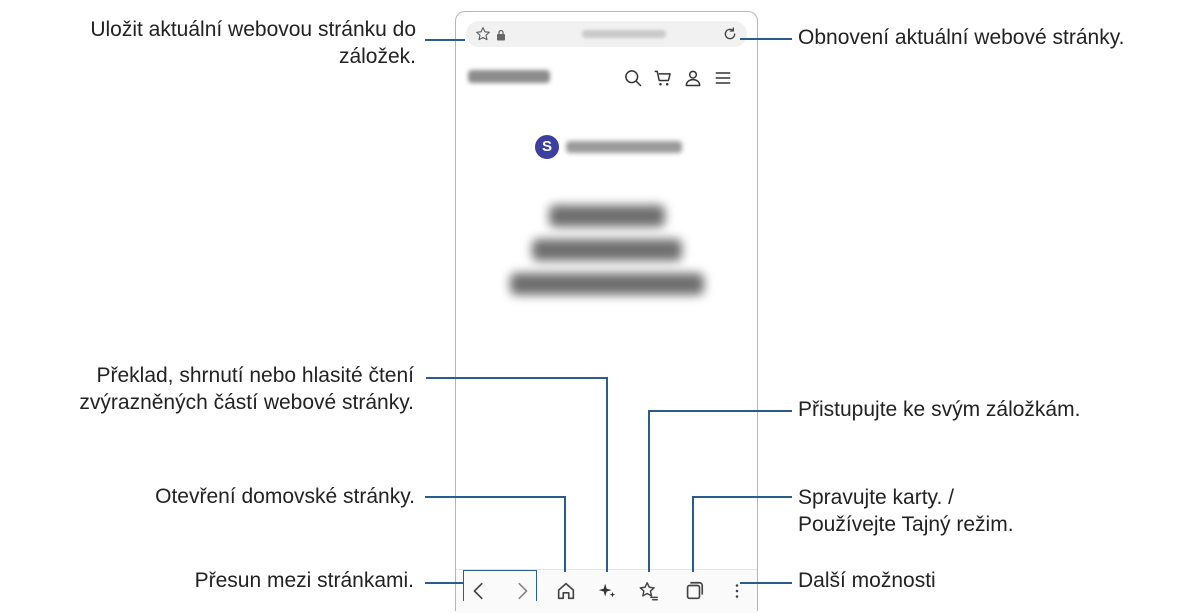 Image resolution: width=1201 pixels, height=613 pixels. What do you see at coordinates (633, 78) in the screenshot?
I see `search-icon` at bounding box center [633, 78].